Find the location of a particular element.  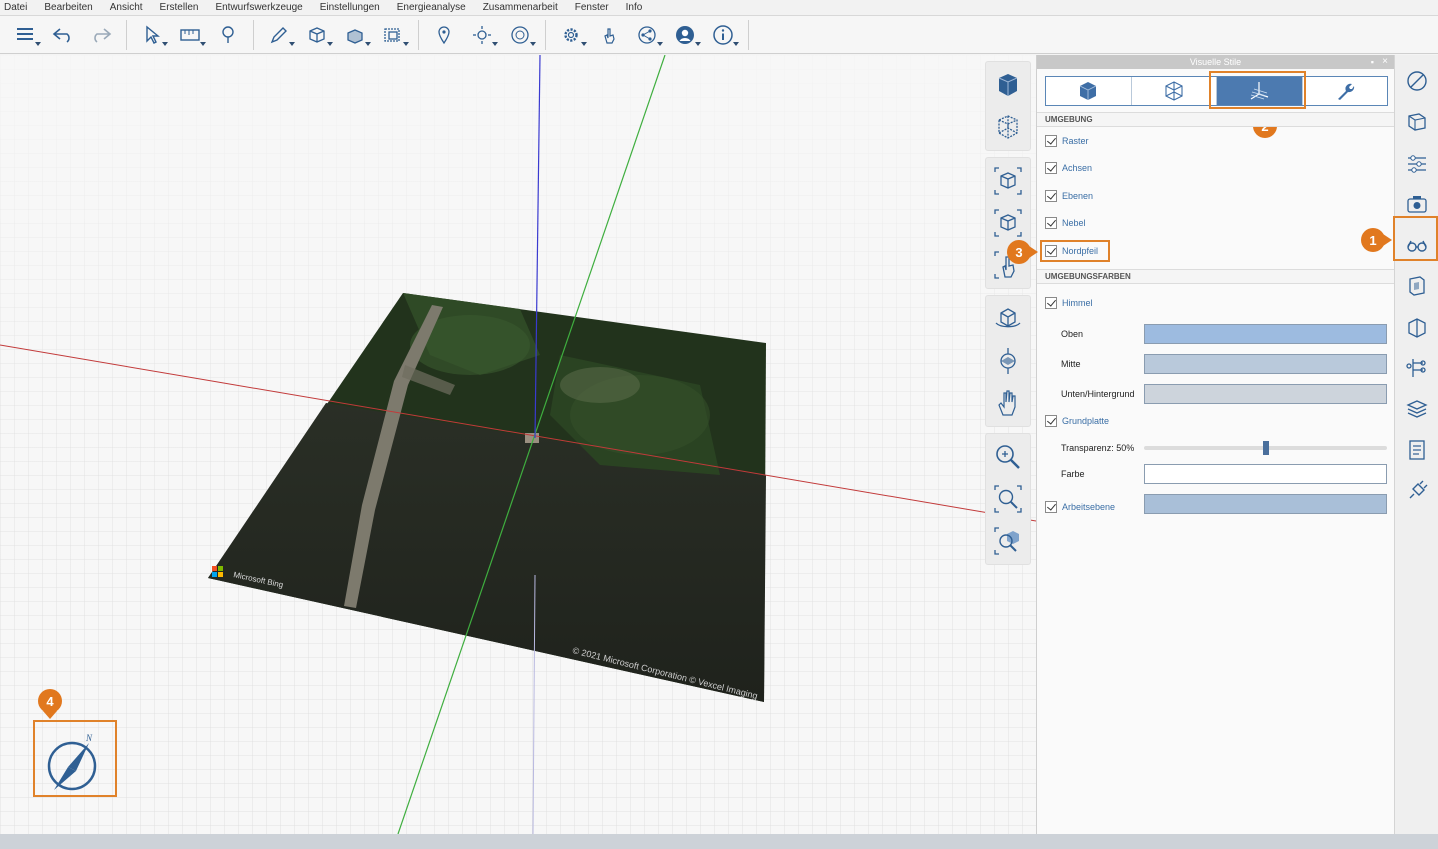

redo-icon is located at coordinates (101, 35).